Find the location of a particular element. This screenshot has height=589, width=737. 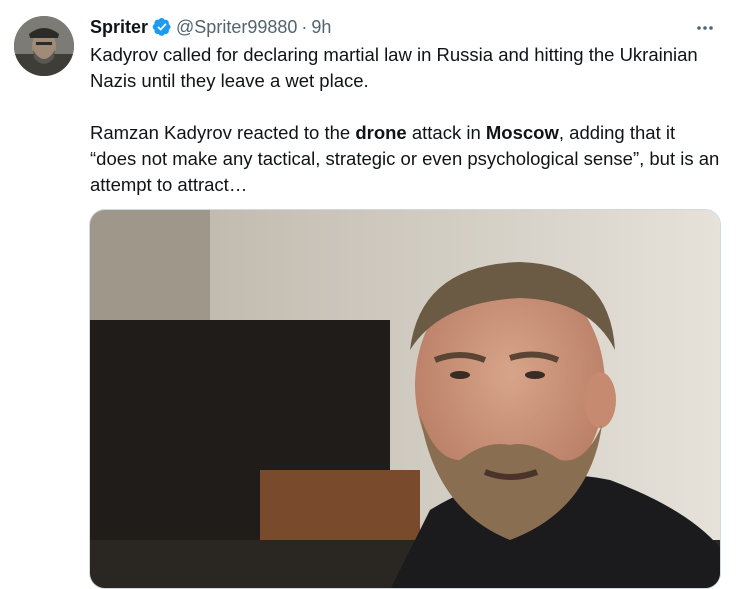

tweet-header: Spriter @Spriter99880 · 9h is located at coordinates (210, 27).